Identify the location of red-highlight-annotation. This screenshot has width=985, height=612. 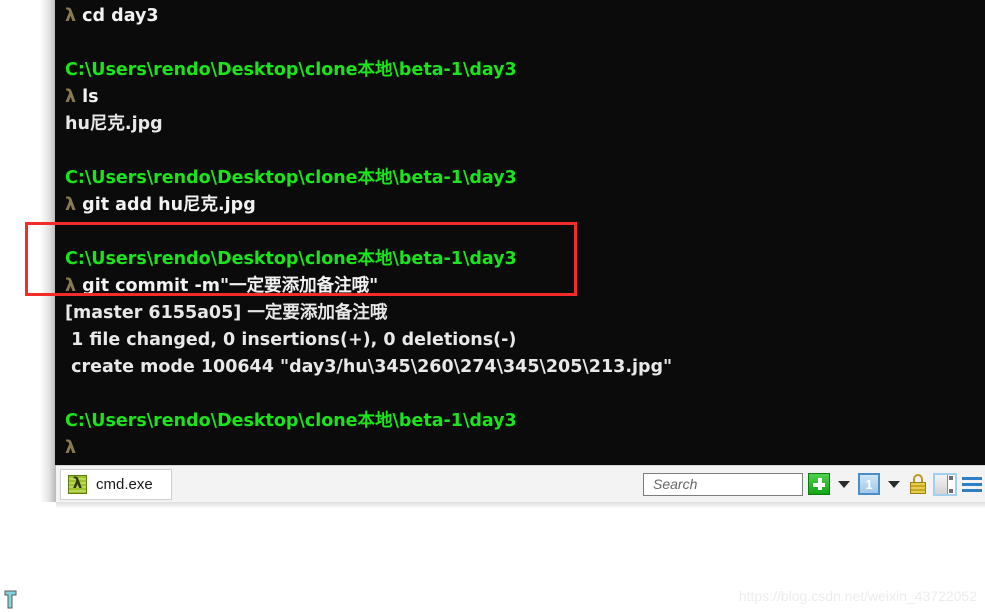
(301, 259).